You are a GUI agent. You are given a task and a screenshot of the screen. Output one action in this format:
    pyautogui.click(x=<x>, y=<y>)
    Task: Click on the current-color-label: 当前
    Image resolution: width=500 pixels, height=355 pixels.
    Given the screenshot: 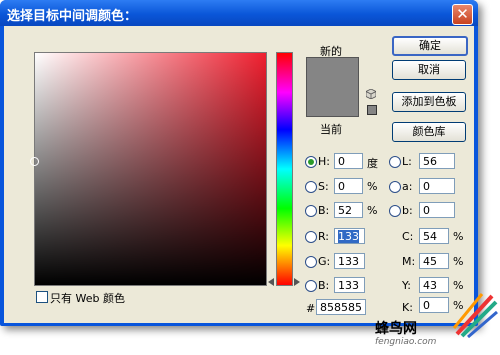 What is the action you would take?
    pyautogui.click(x=331, y=129)
    